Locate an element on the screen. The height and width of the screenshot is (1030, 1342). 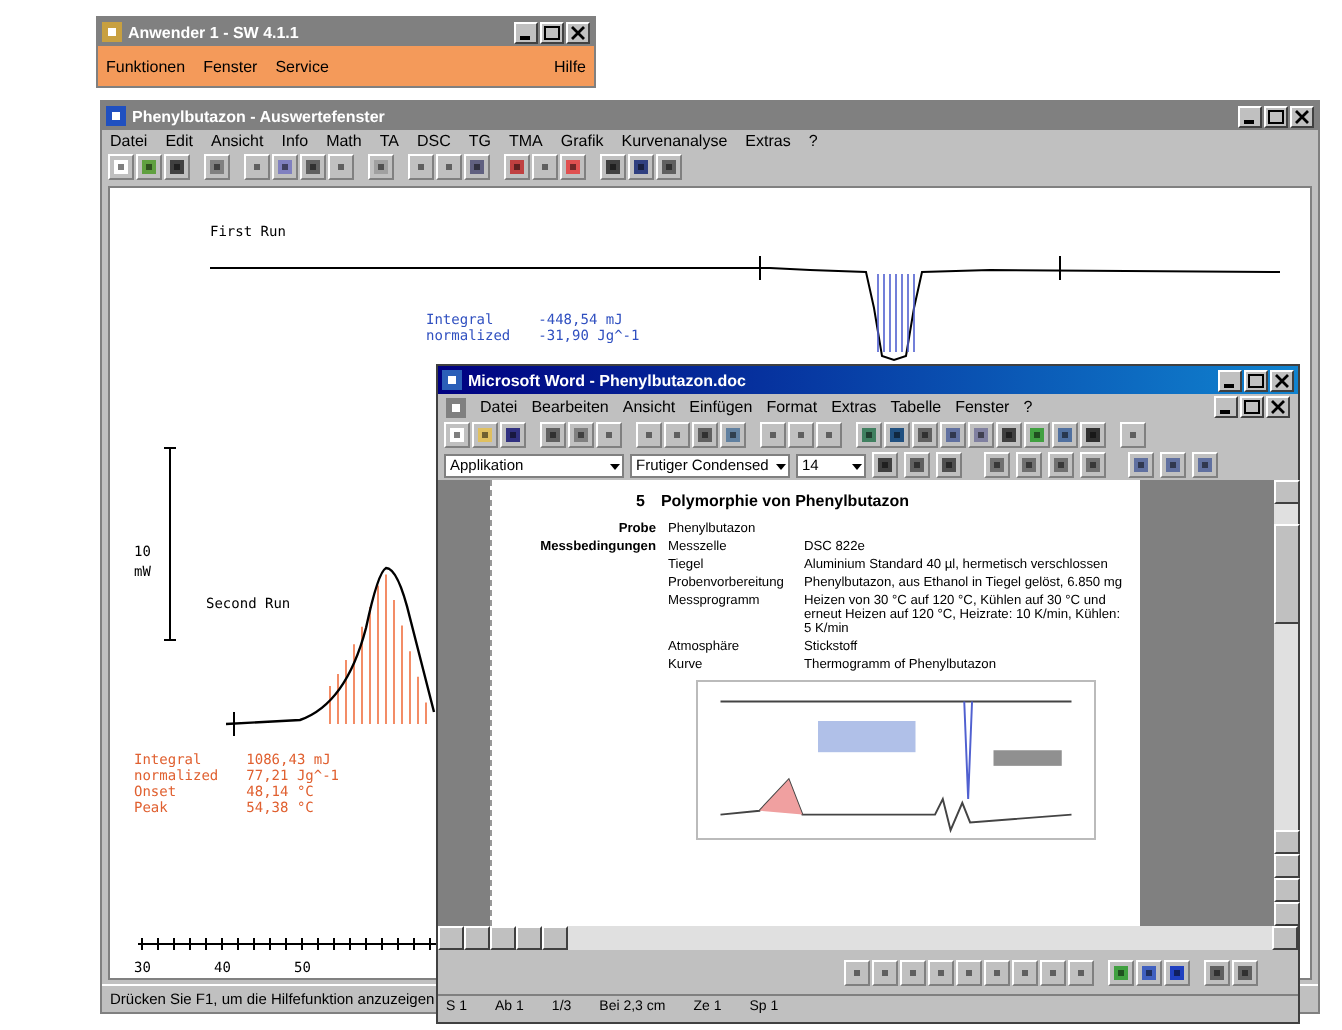
menu-item: Bearbeiten is located at coordinates (570, 407).